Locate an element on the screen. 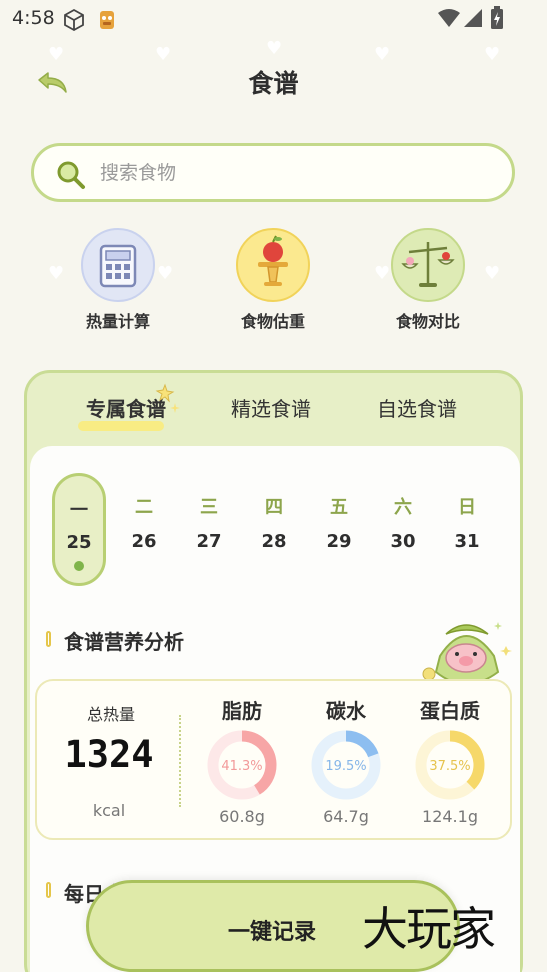 This screenshot has height=972, width=547. search-input is located at coordinates (290, 173).